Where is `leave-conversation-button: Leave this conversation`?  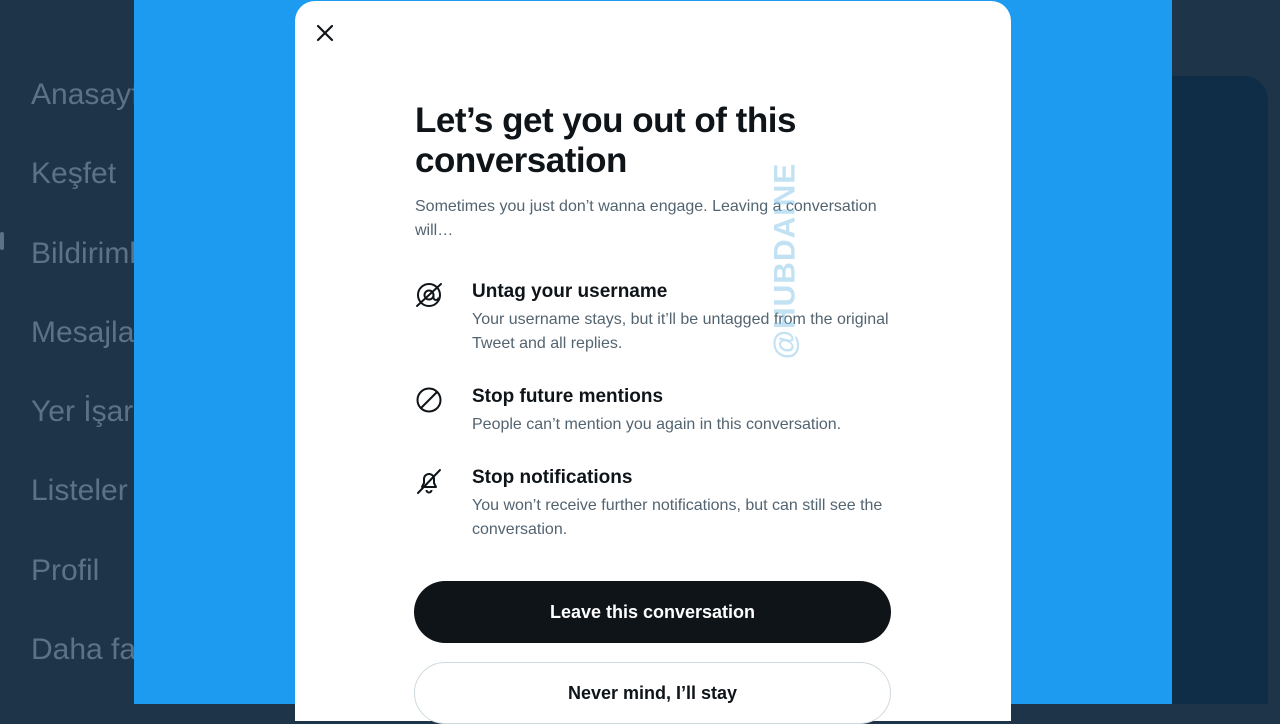
leave-conversation-button: Leave this conversation is located at coordinates (652, 612).